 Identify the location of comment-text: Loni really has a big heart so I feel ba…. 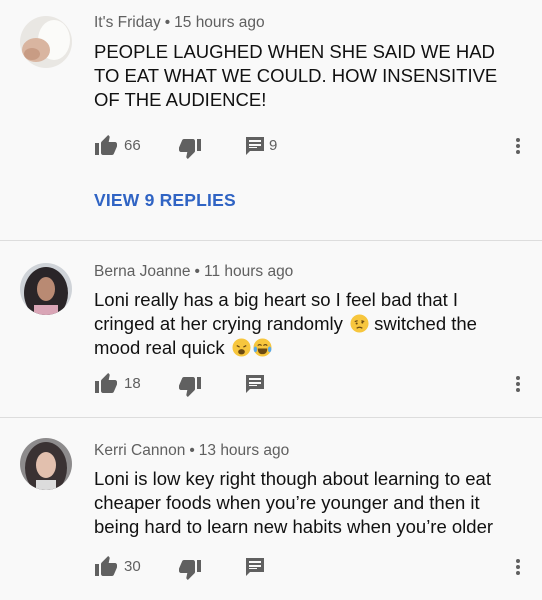
(304, 324).